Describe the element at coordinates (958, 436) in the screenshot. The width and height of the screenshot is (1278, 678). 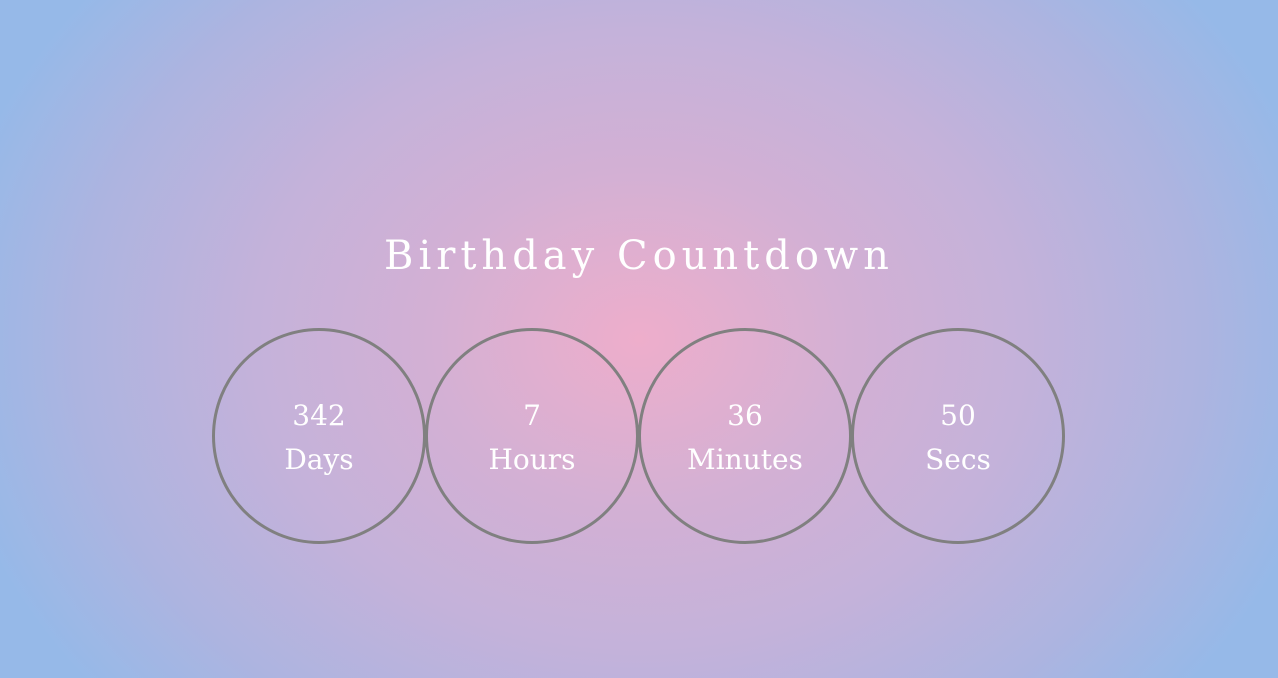
I see `secs-circle: 50 Secs` at that location.